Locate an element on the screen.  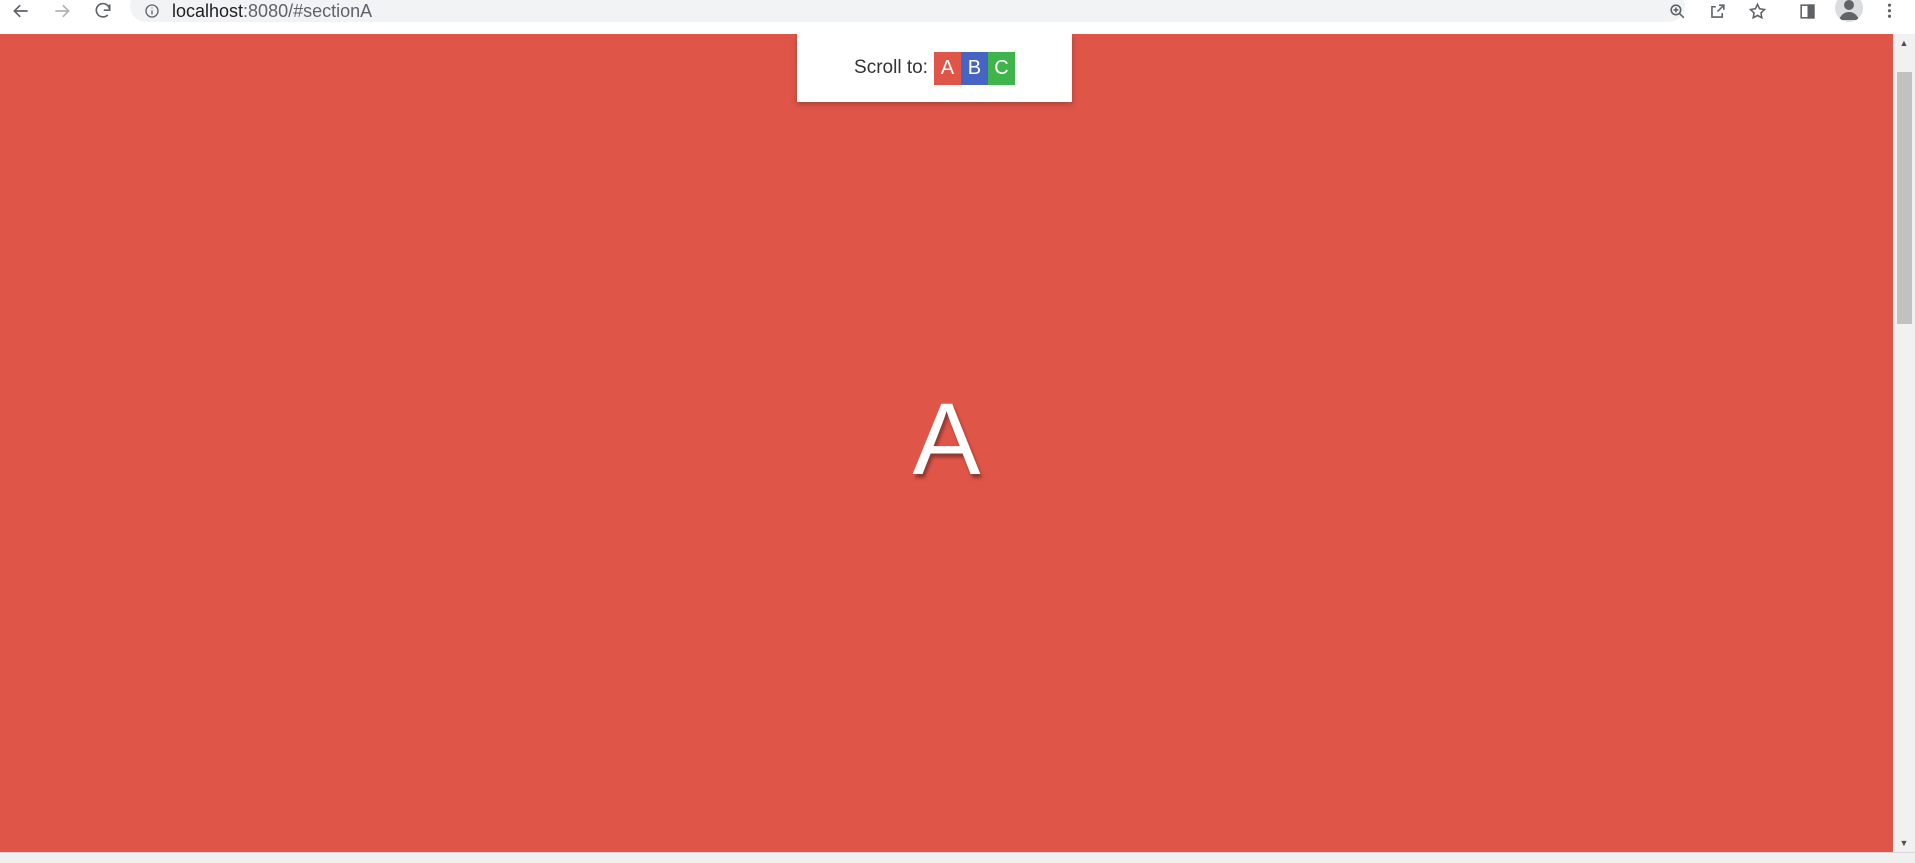
scroll-to-b-button: B is located at coordinates (974, 68).